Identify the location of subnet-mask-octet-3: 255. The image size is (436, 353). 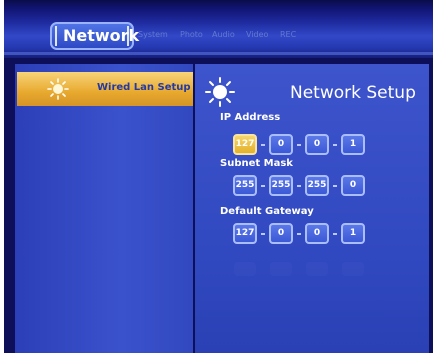
(317, 185).